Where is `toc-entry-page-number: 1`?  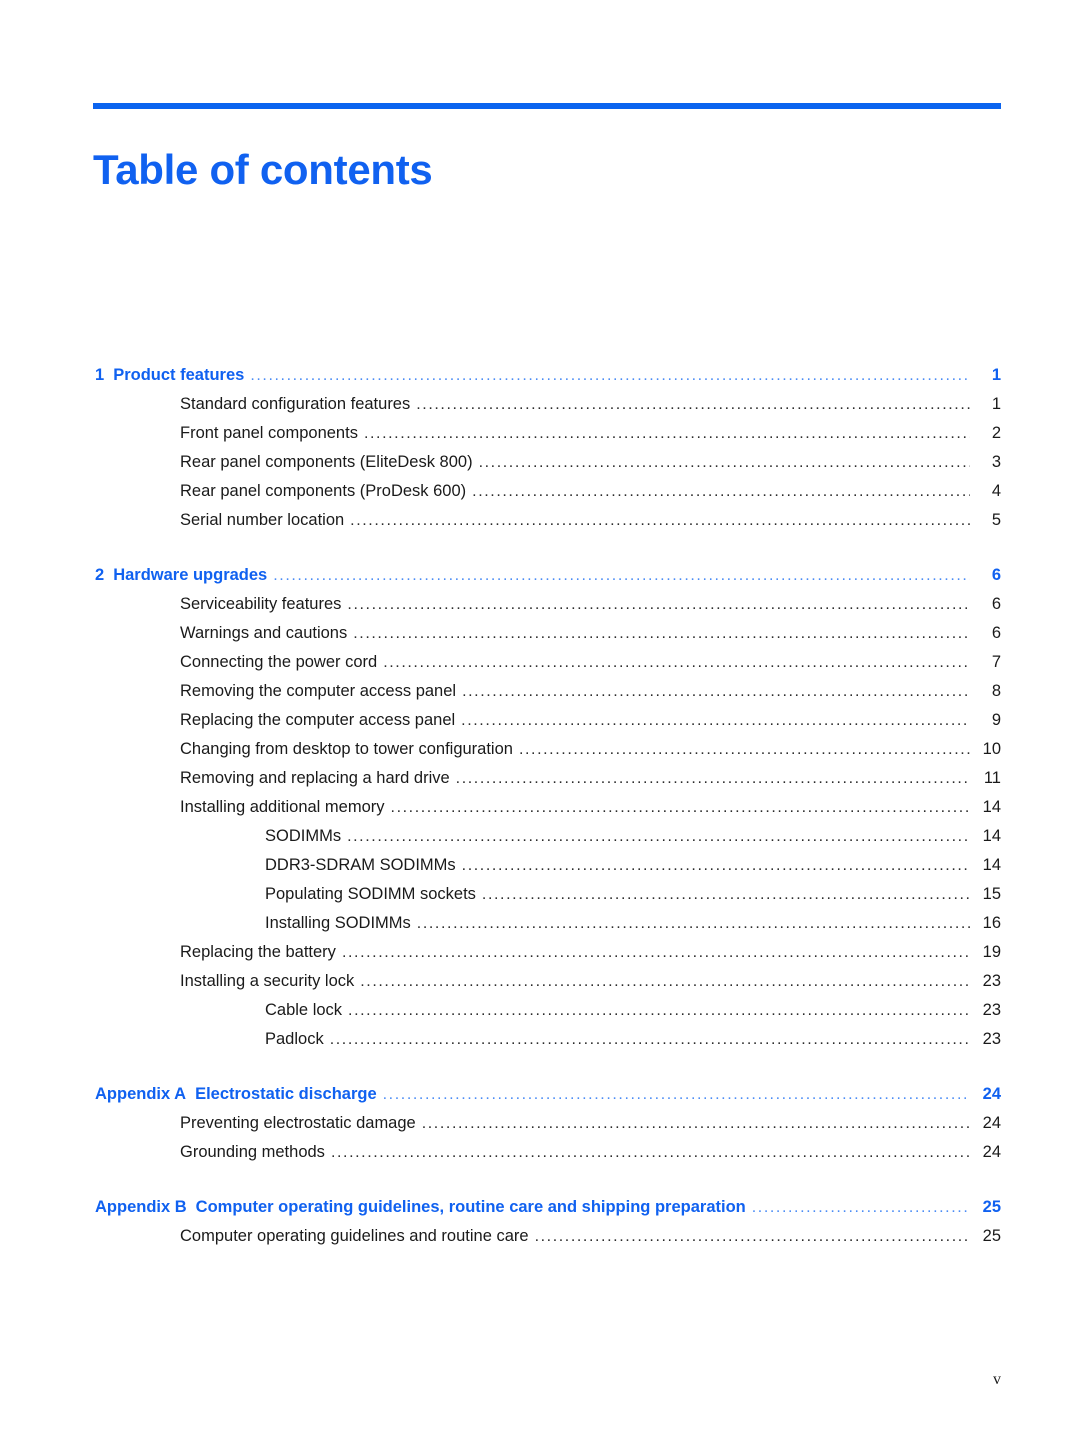 toc-entry-page-number: 1 is located at coordinates (996, 404).